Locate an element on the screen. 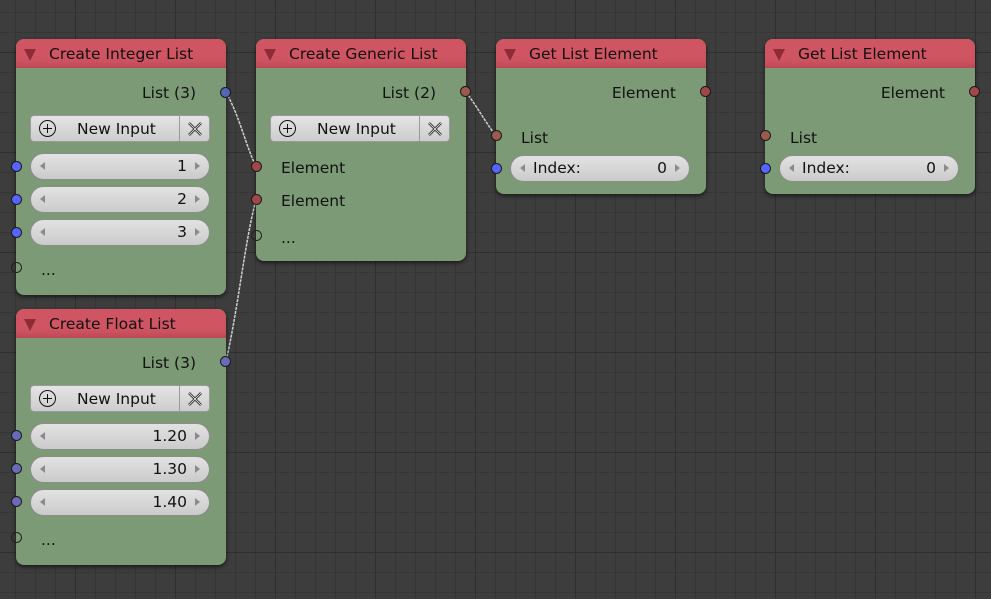 This screenshot has height=599, width=991. field-value: 1.20 is located at coordinates (169, 436).